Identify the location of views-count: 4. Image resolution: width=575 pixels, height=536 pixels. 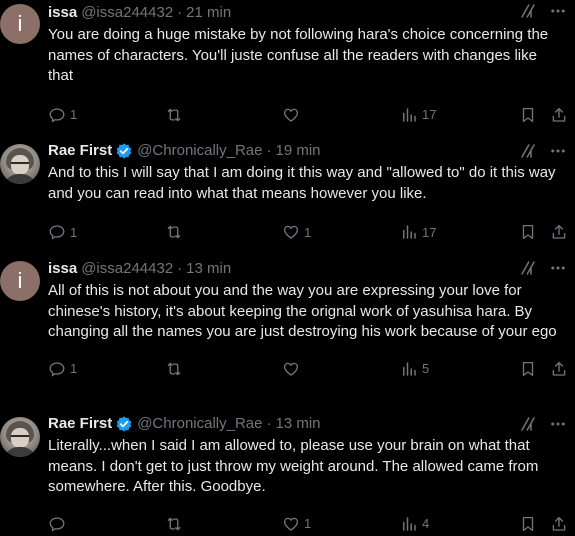
(426, 523).